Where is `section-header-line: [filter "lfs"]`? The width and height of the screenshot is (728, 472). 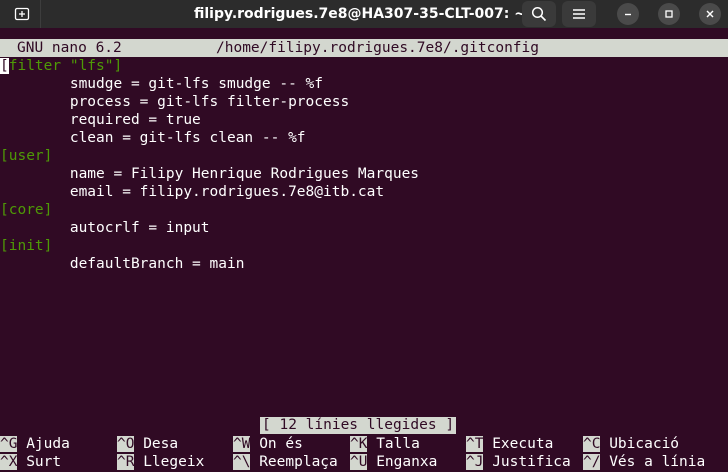 section-header-line: [filter "lfs"] is located at coordinates (61, 66).